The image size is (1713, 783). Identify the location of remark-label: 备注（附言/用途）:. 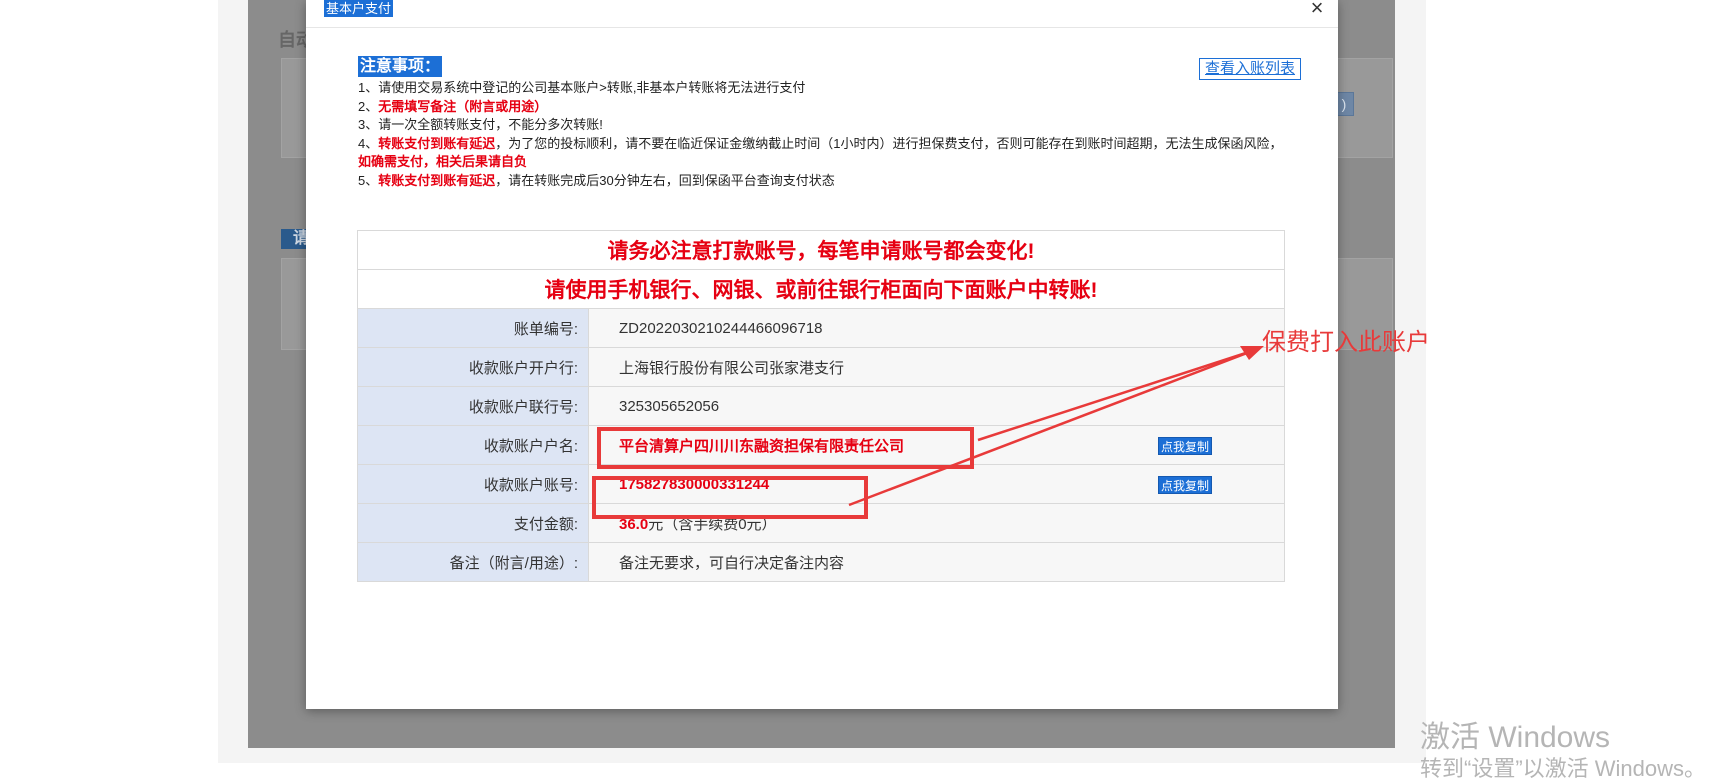
(473, 562).